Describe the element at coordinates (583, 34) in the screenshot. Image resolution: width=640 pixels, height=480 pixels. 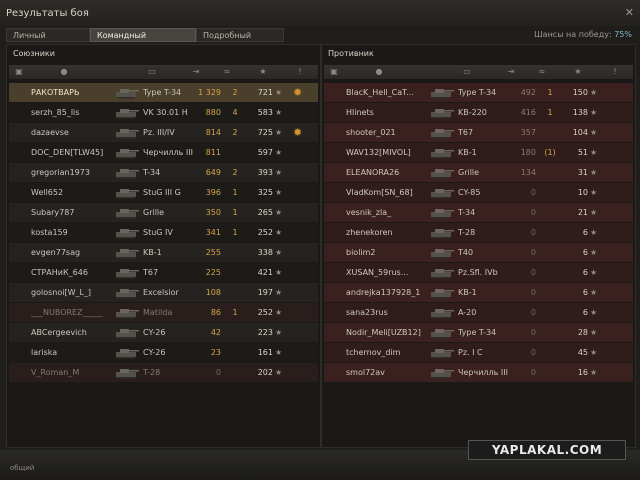
I see `win-chance: Шансы на победу: 75%` at that location.